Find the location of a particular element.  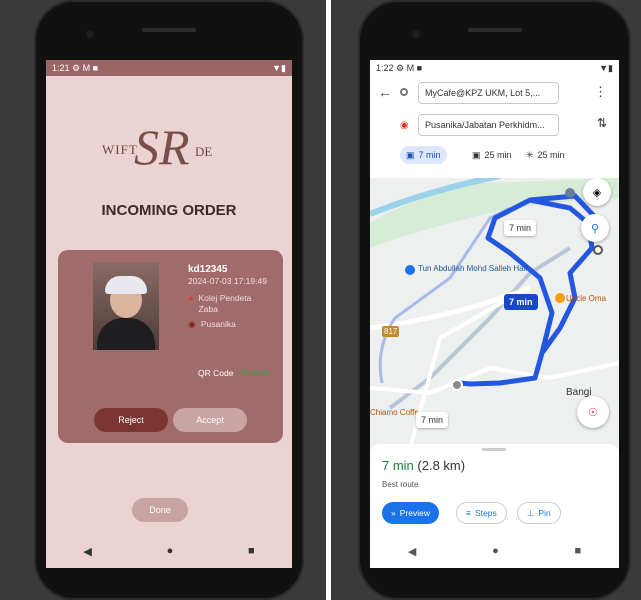

customer-username: kd12345 is located at coordinates (208, 269).